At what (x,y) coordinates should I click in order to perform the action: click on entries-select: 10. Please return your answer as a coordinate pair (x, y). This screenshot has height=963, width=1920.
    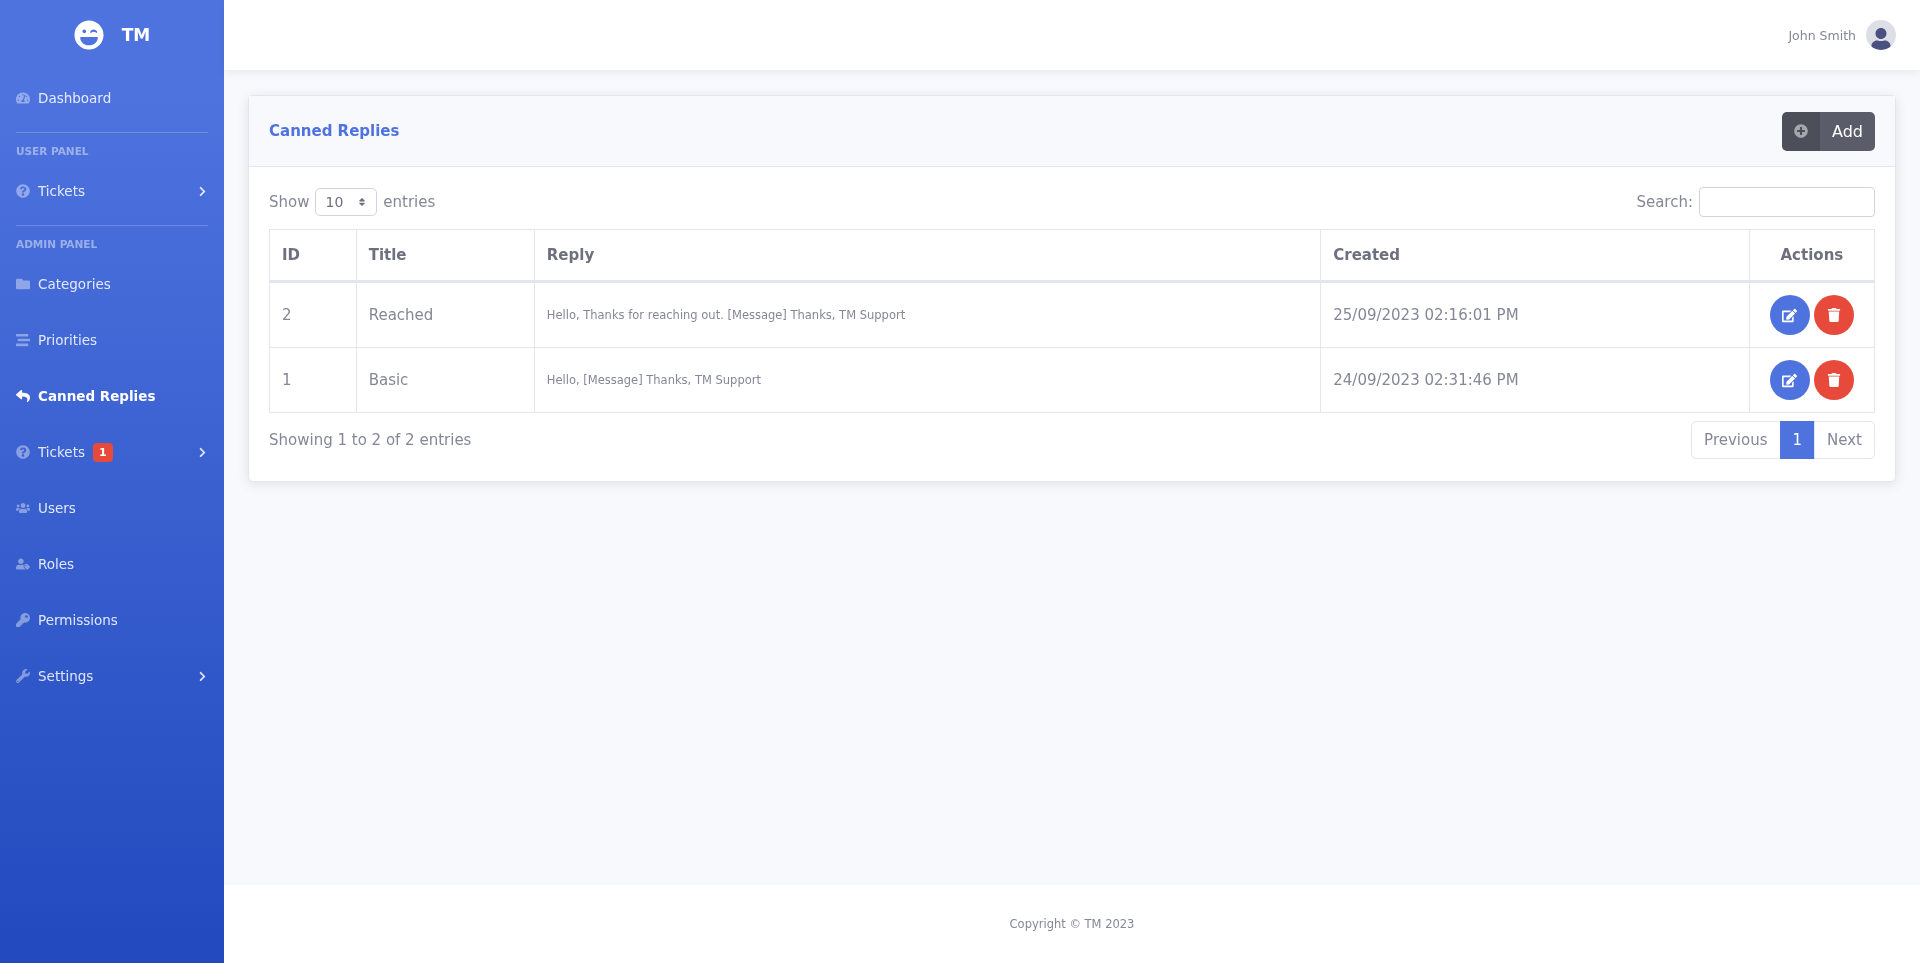
    Looking at the image, I should click on (346, 202).